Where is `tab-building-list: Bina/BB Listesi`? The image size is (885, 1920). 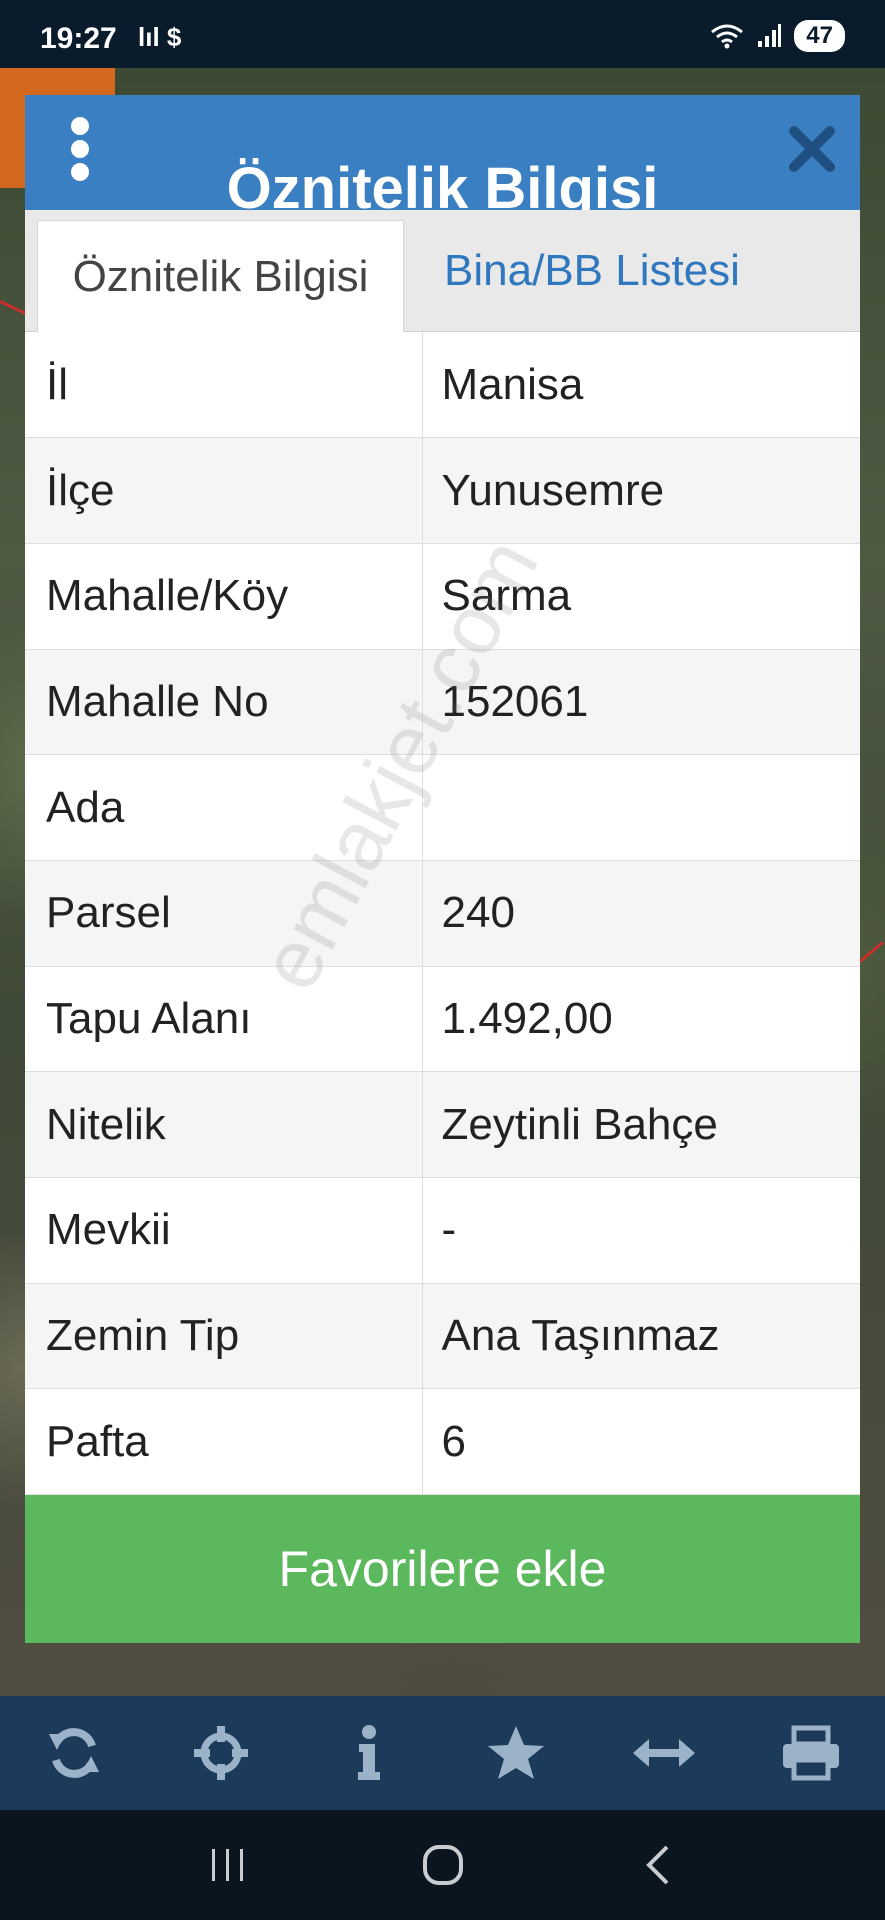
tab-building-list: Bina/BB Listesi is located at coordinates (632, 271).